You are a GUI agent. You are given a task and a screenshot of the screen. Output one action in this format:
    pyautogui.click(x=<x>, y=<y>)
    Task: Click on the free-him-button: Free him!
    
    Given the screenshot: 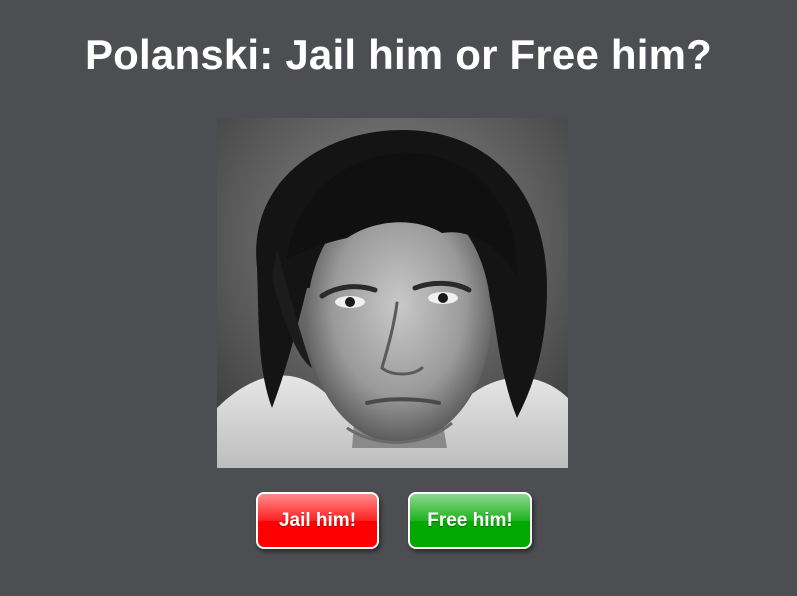 What is the action you would take?
    pyautogui.click(x=470, y=520)
    